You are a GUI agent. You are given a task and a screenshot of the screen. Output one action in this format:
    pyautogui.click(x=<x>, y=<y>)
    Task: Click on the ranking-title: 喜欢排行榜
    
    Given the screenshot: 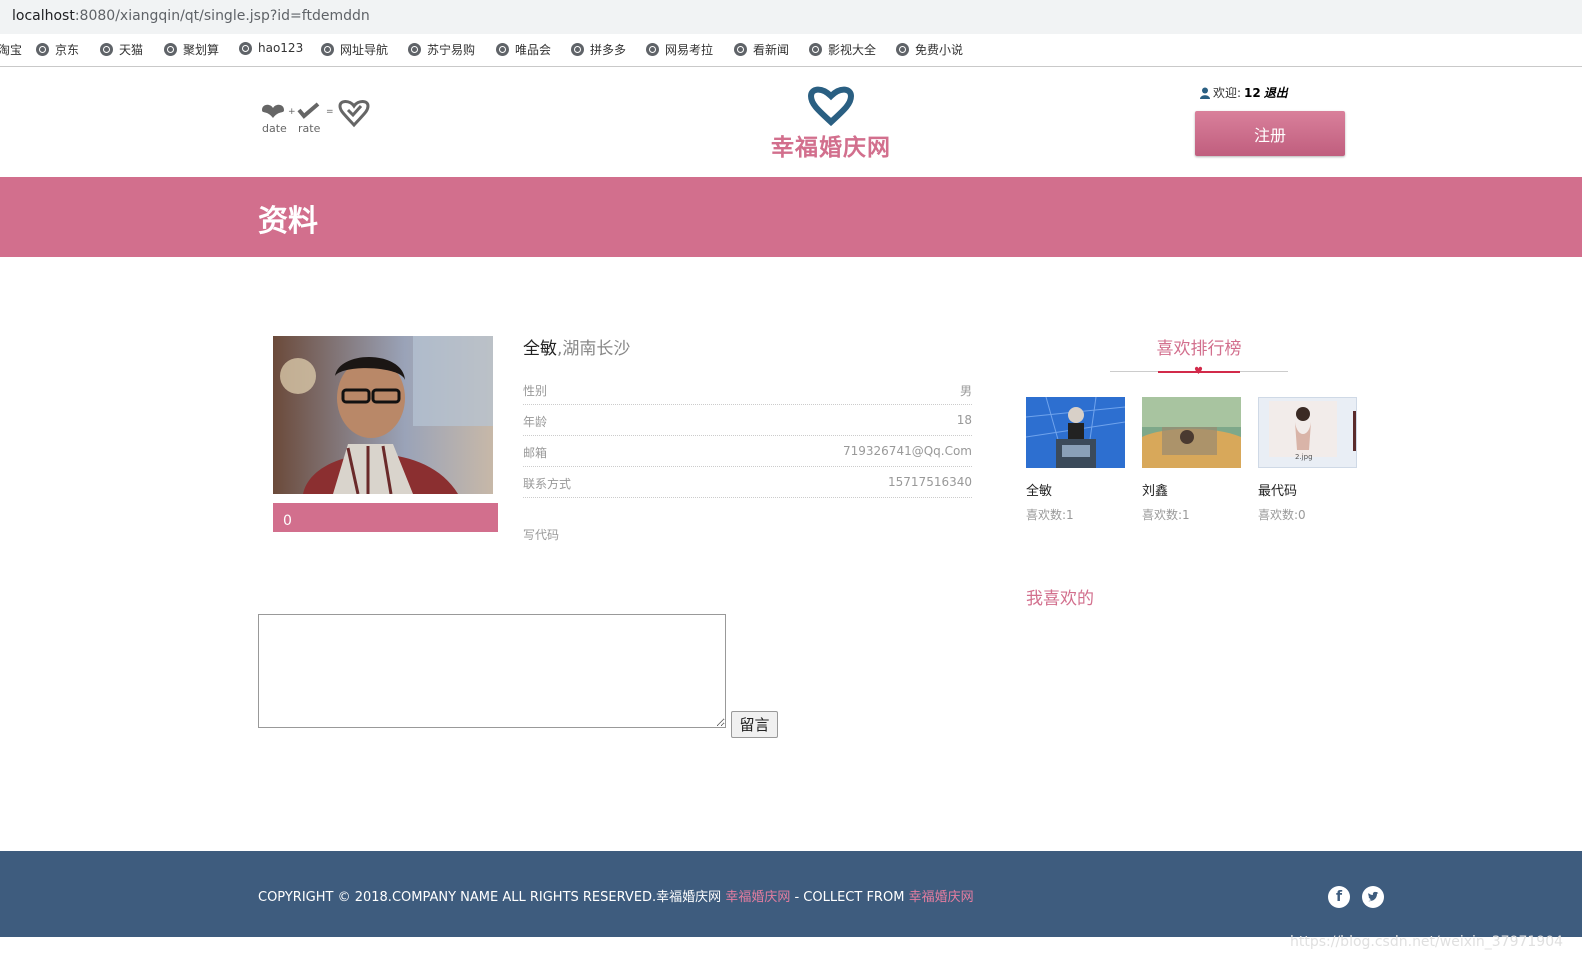 What is the action you would take?
    pyautogui.click(x=1199, y=349)
    